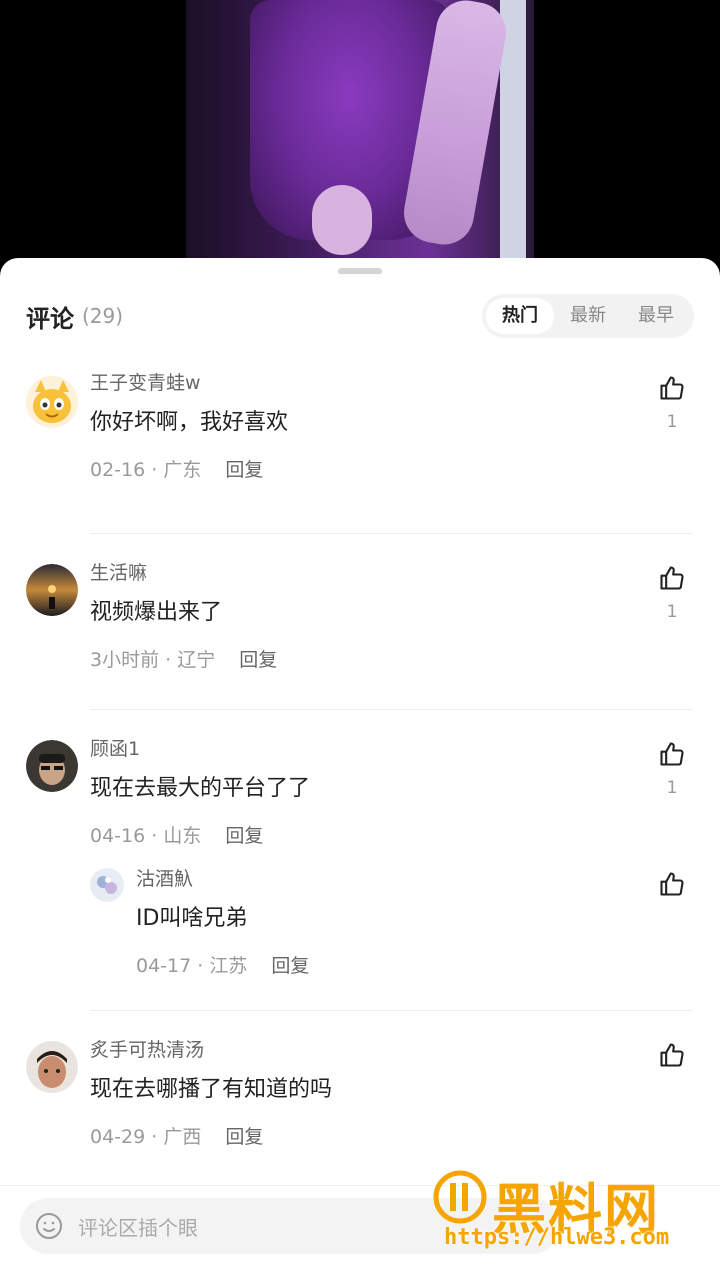  What do you see at coordinates (360, 789) in the screenshot?
I see `comment-text: 现在去最大的平台了了` at bounding box center [360, 789].